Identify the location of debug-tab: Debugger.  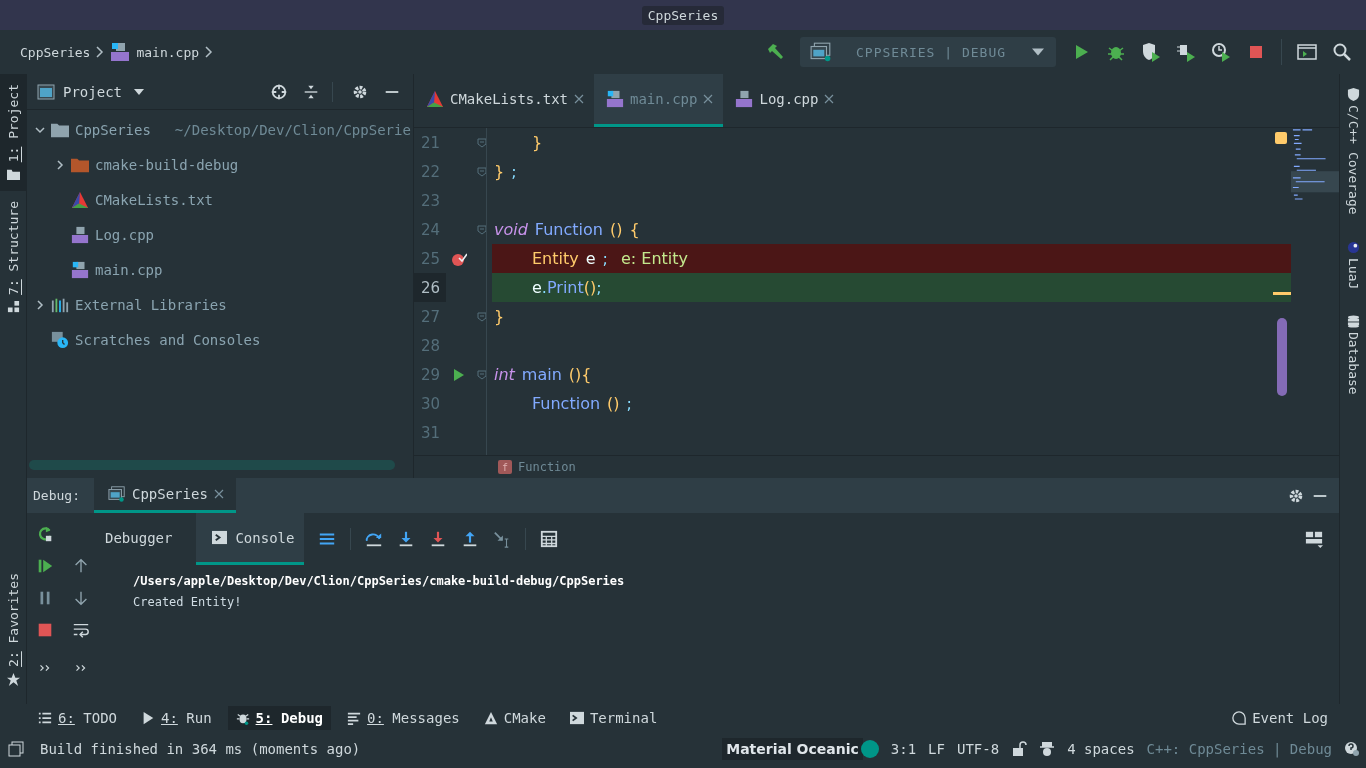
(141, 539).